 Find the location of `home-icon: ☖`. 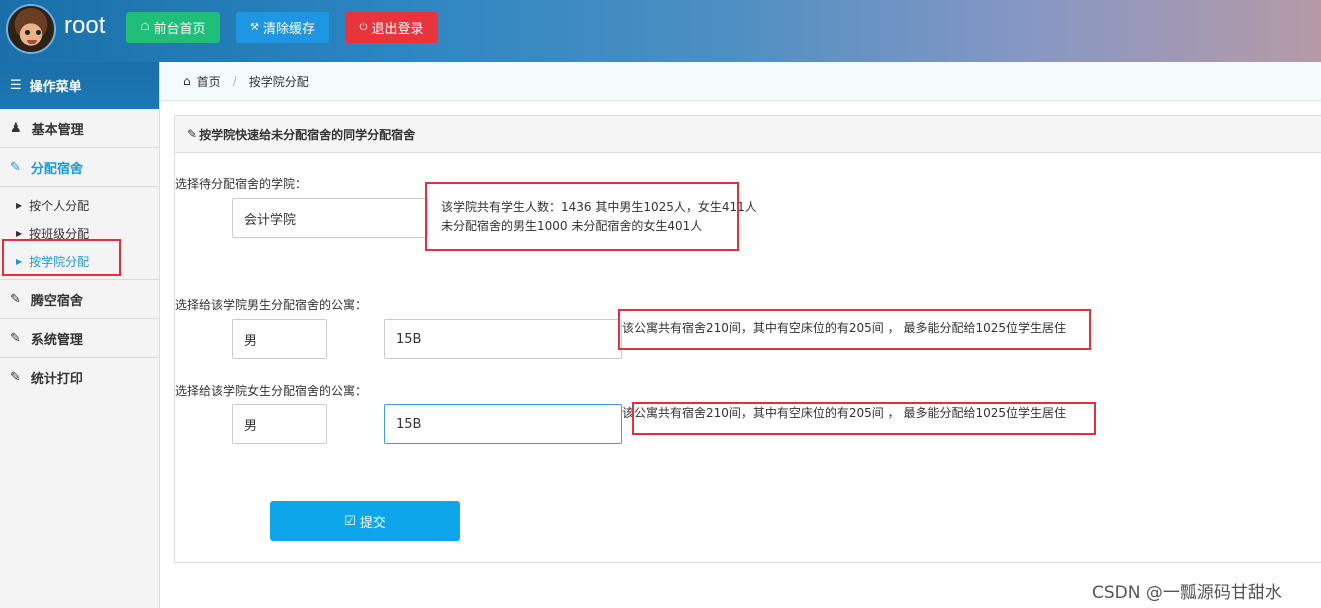

home-icon: ☖ is located at coordinates (145, 27).